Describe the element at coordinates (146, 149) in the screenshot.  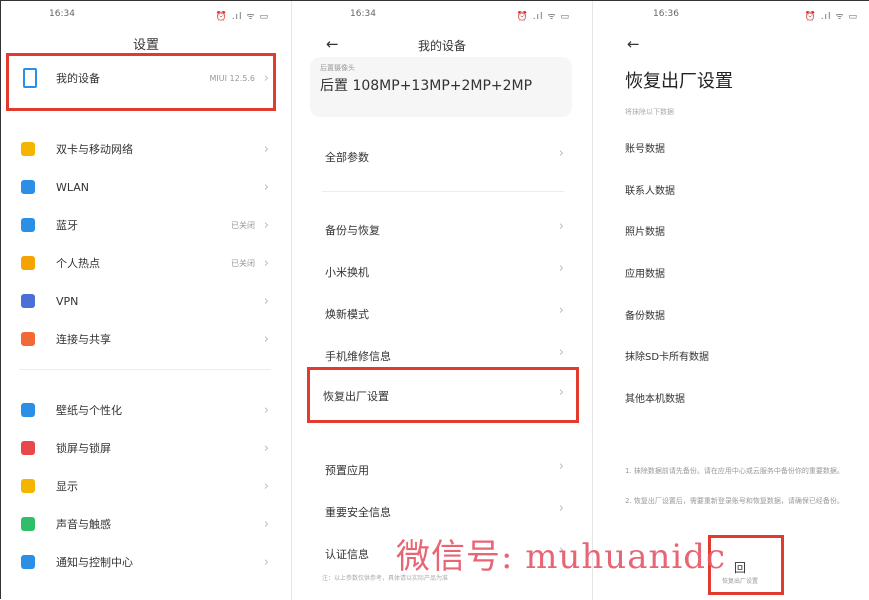
I see `settings-row: 双卡与移动网络 ›` at that location.